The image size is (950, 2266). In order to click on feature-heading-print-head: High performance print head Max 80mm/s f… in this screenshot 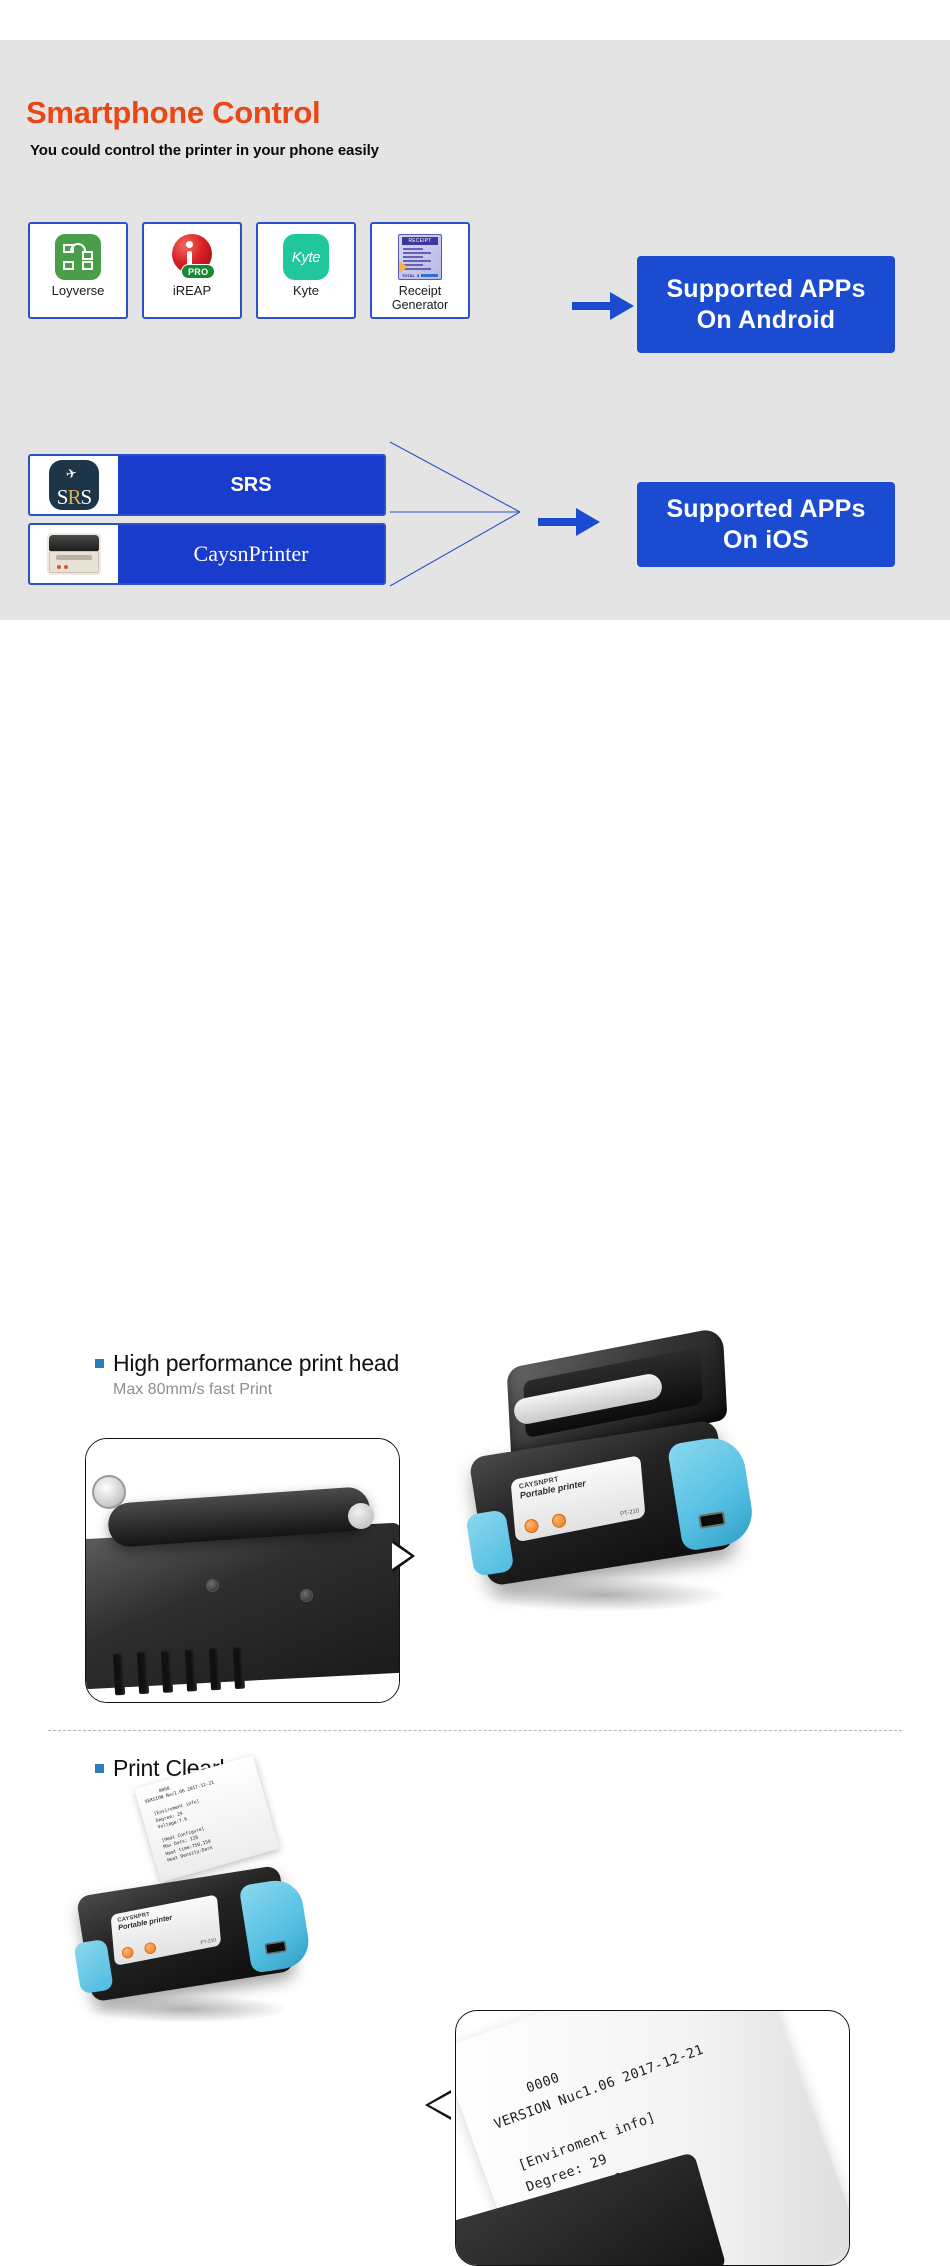, I will do `click(247, 1374)`.